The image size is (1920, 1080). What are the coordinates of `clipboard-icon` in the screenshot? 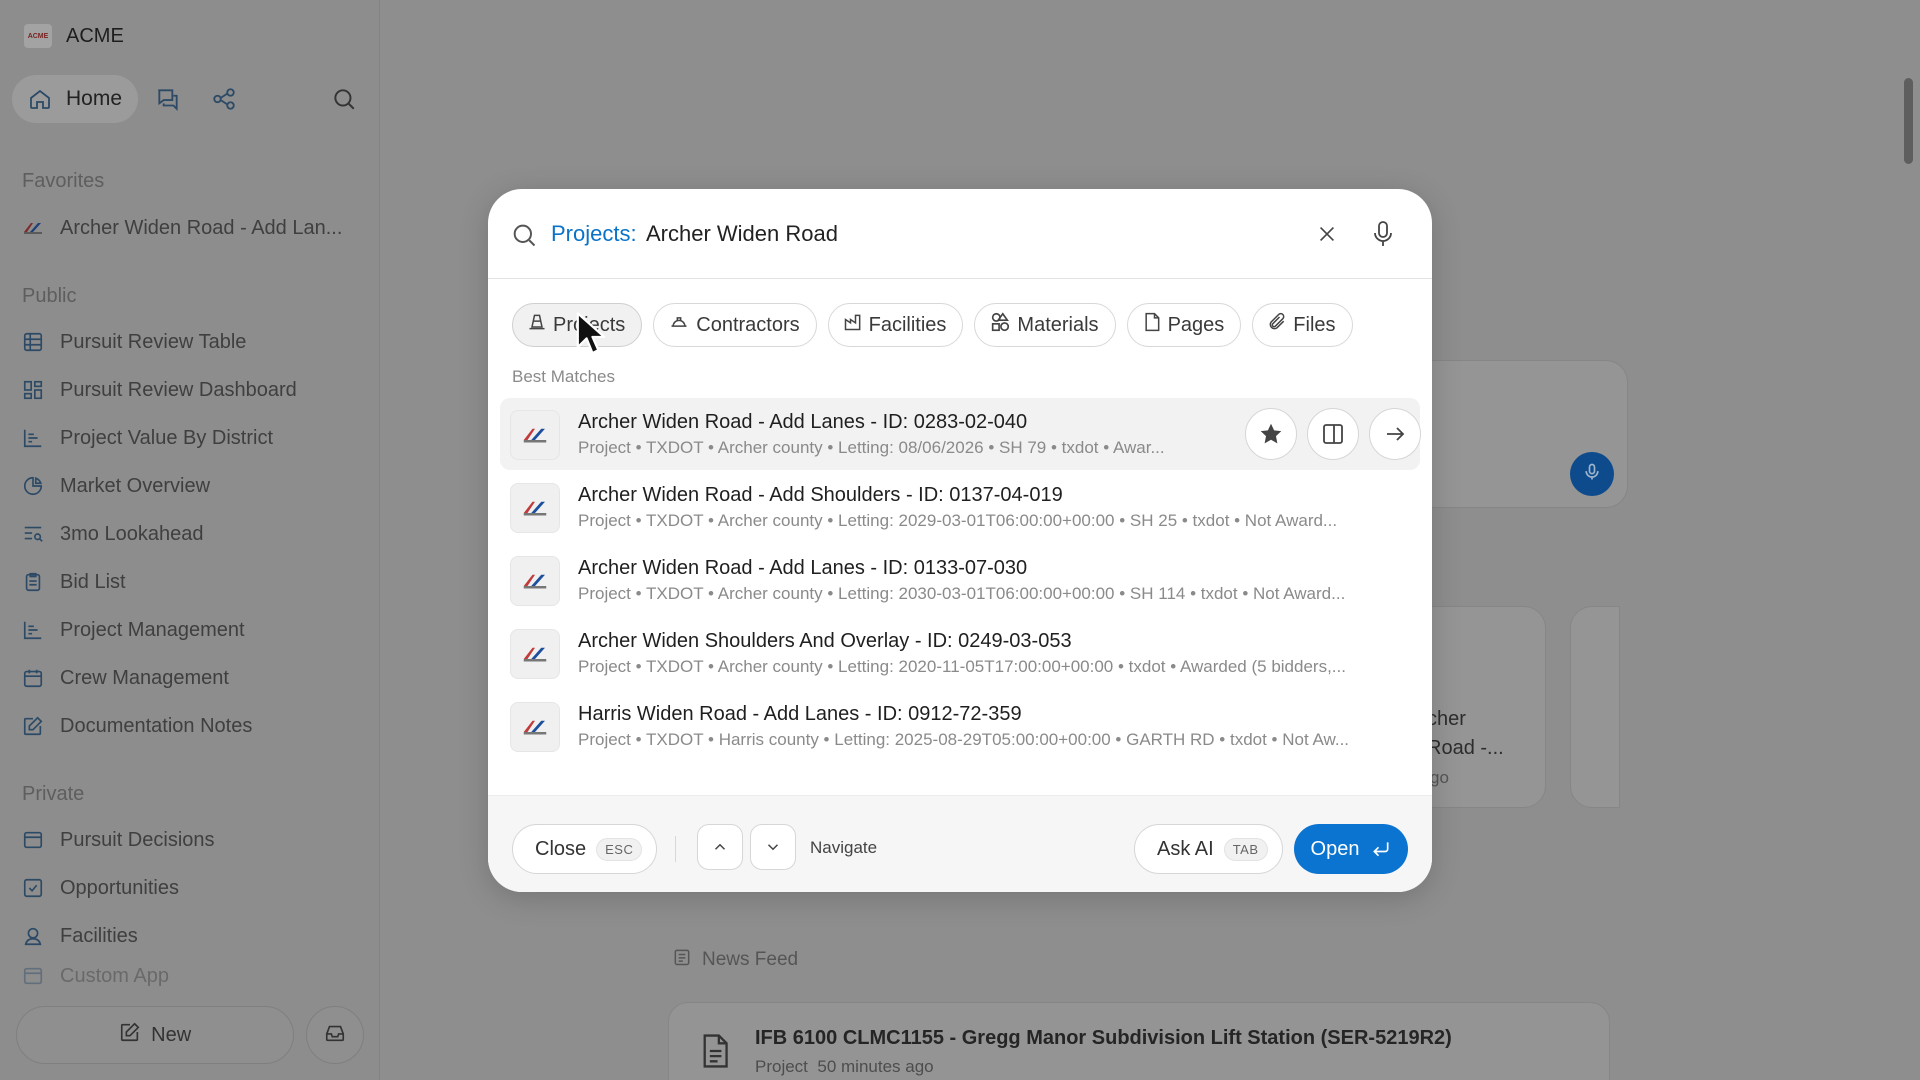 It's located at (33, 582).